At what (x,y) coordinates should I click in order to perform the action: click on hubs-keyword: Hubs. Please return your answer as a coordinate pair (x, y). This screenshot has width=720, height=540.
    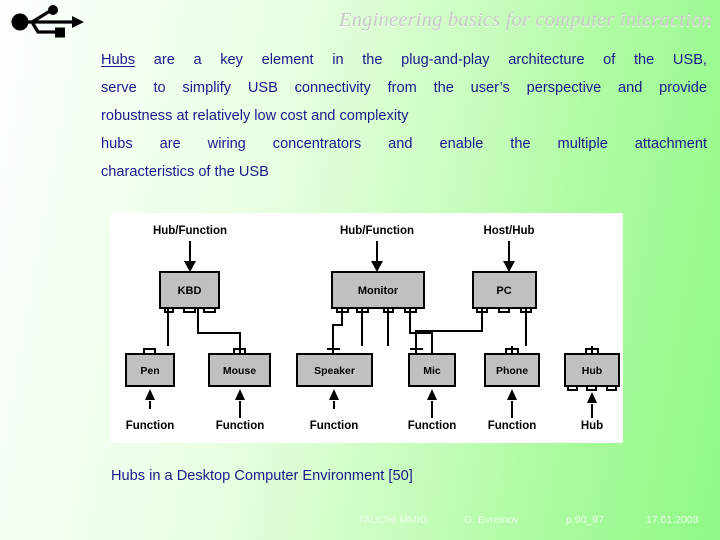
    Looking at the image, I should click on (118, 60).